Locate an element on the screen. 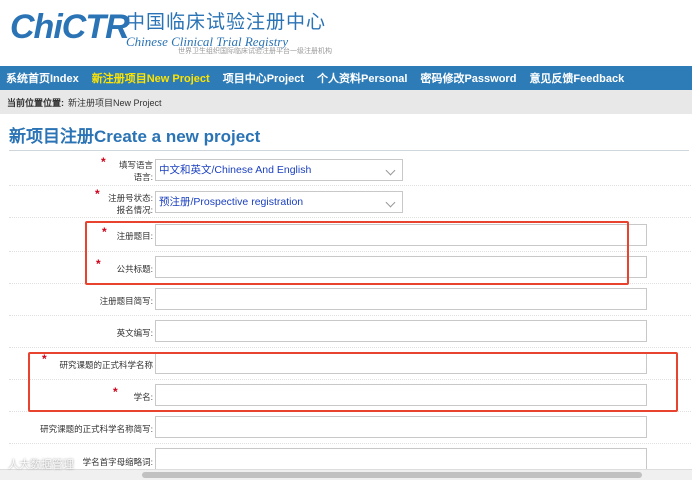 The height and width of the screenshot is (480, 692). sci-abbr-label: 研究课题的正式科学名称简写: is located at coordinates (96, 429).